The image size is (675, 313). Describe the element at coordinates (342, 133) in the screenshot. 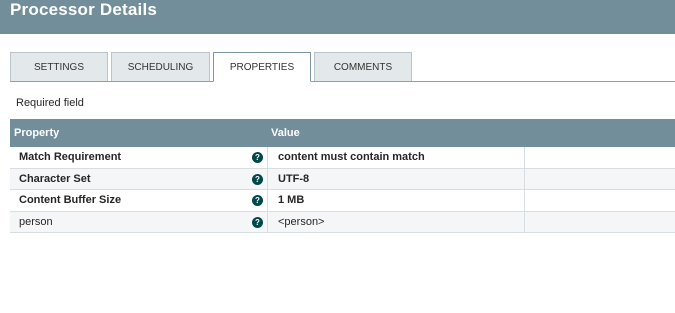

I see `grid-header: Property Value` at that location.